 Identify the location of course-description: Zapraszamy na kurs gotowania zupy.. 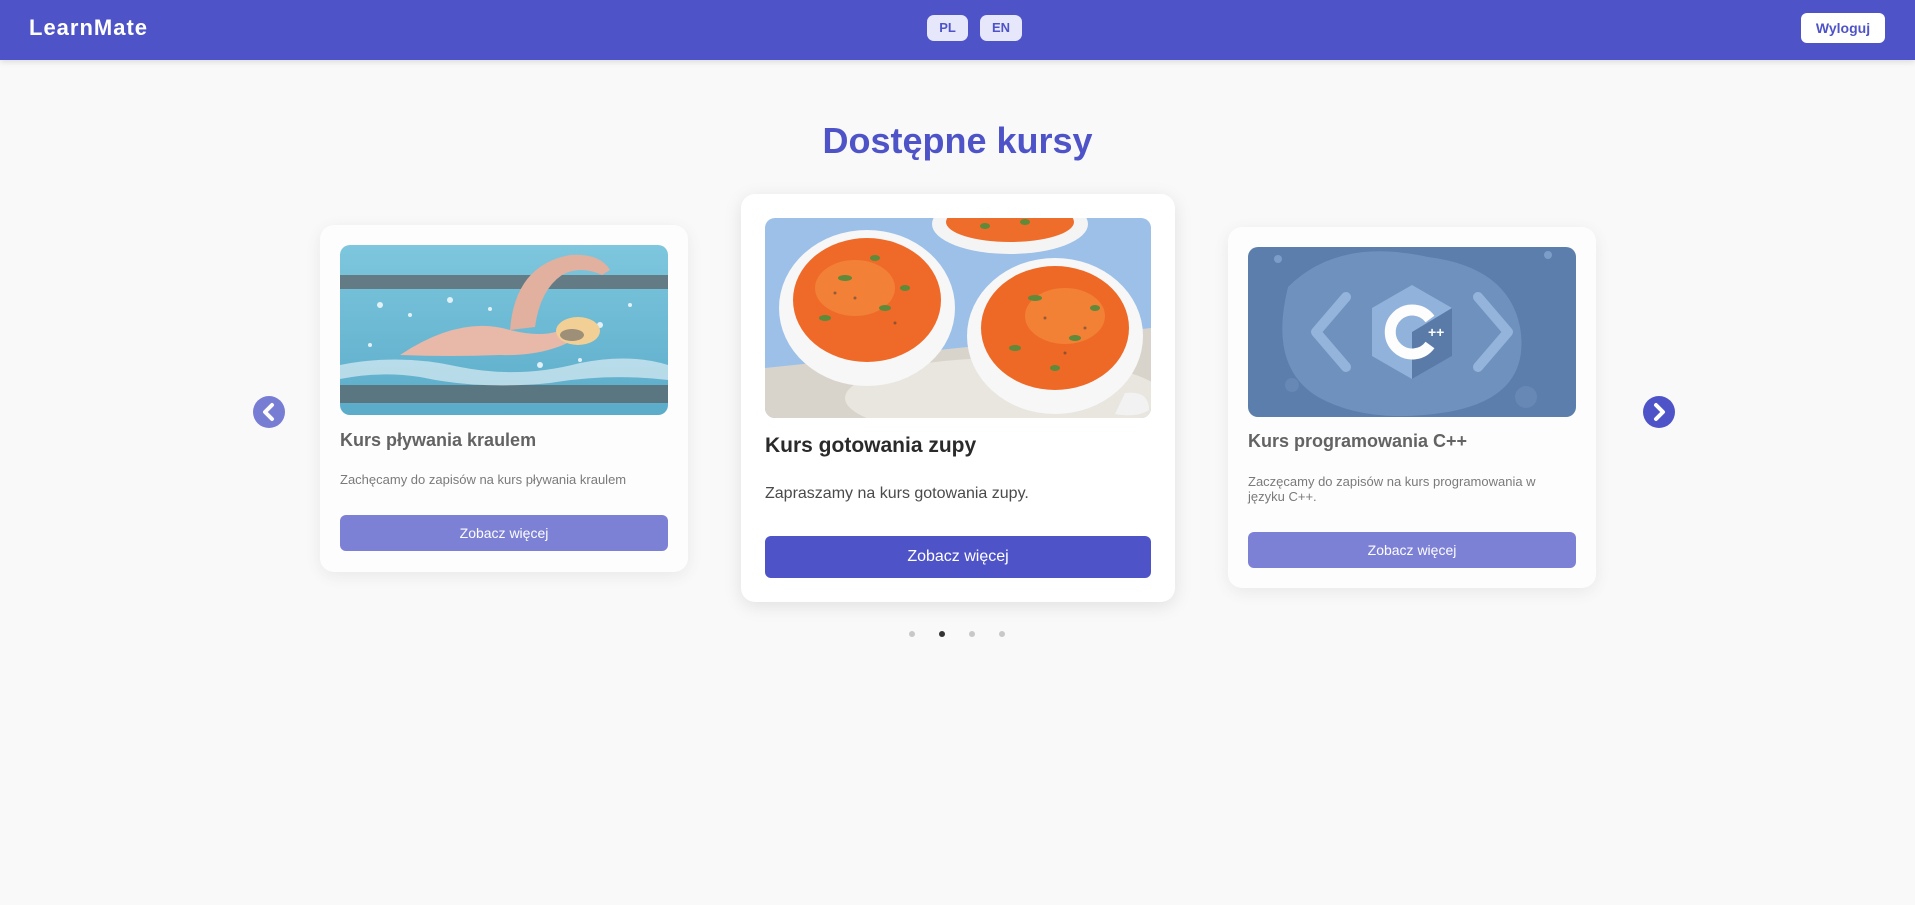
(897, 493).